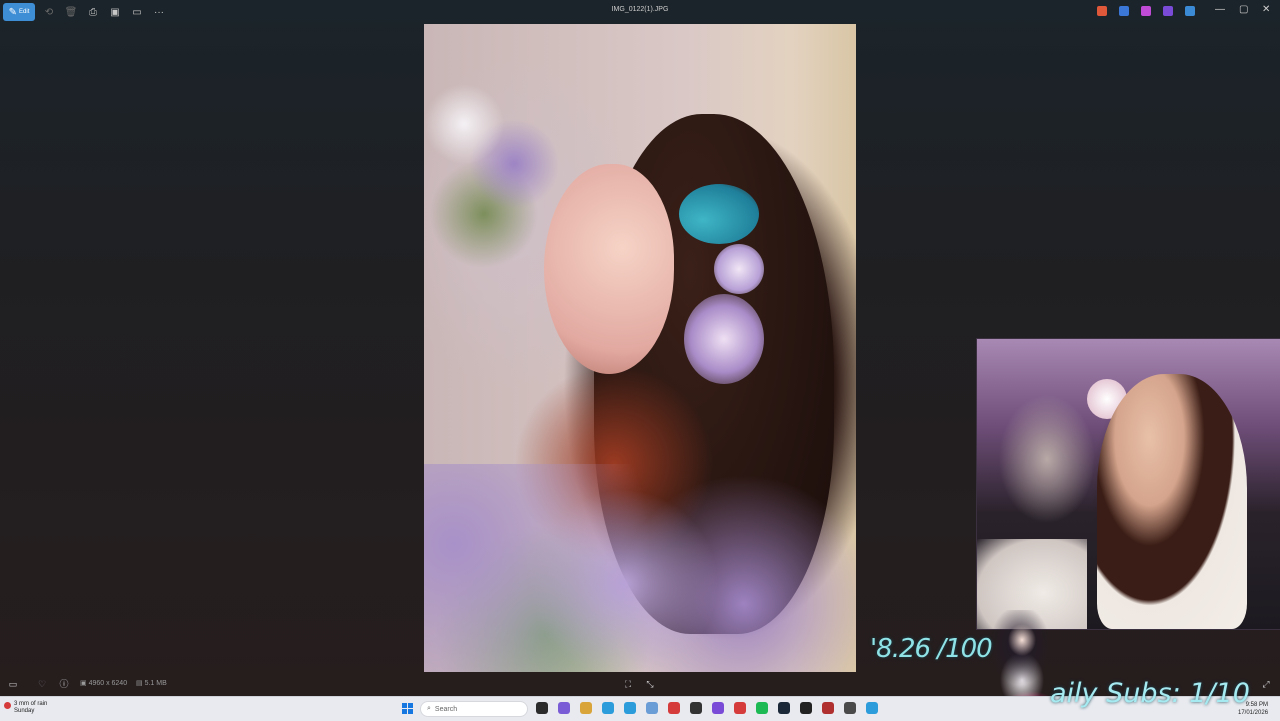  Describe the element at coordinates (1253, 713) in the screenshot. I see `clock-date: 17/01/2026` at that location.